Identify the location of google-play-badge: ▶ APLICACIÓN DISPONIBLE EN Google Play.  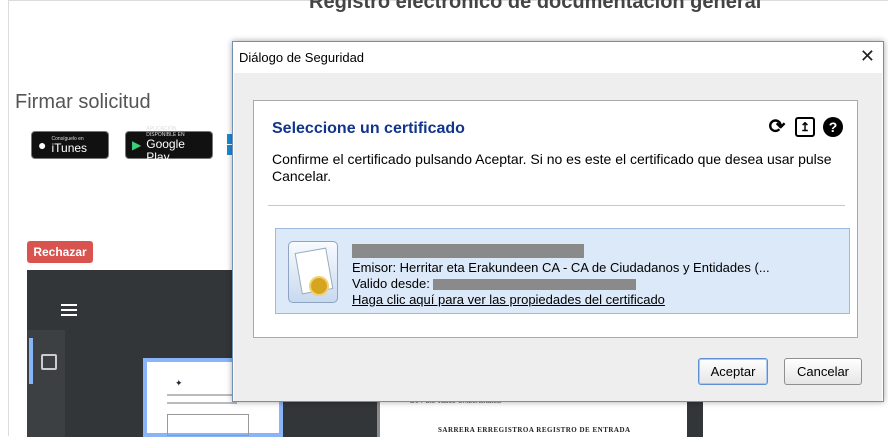
(169, 145).